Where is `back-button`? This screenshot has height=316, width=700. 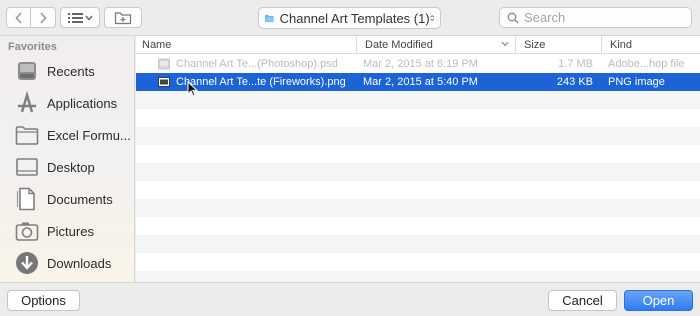
back-button is located at coordinates (18, 17).